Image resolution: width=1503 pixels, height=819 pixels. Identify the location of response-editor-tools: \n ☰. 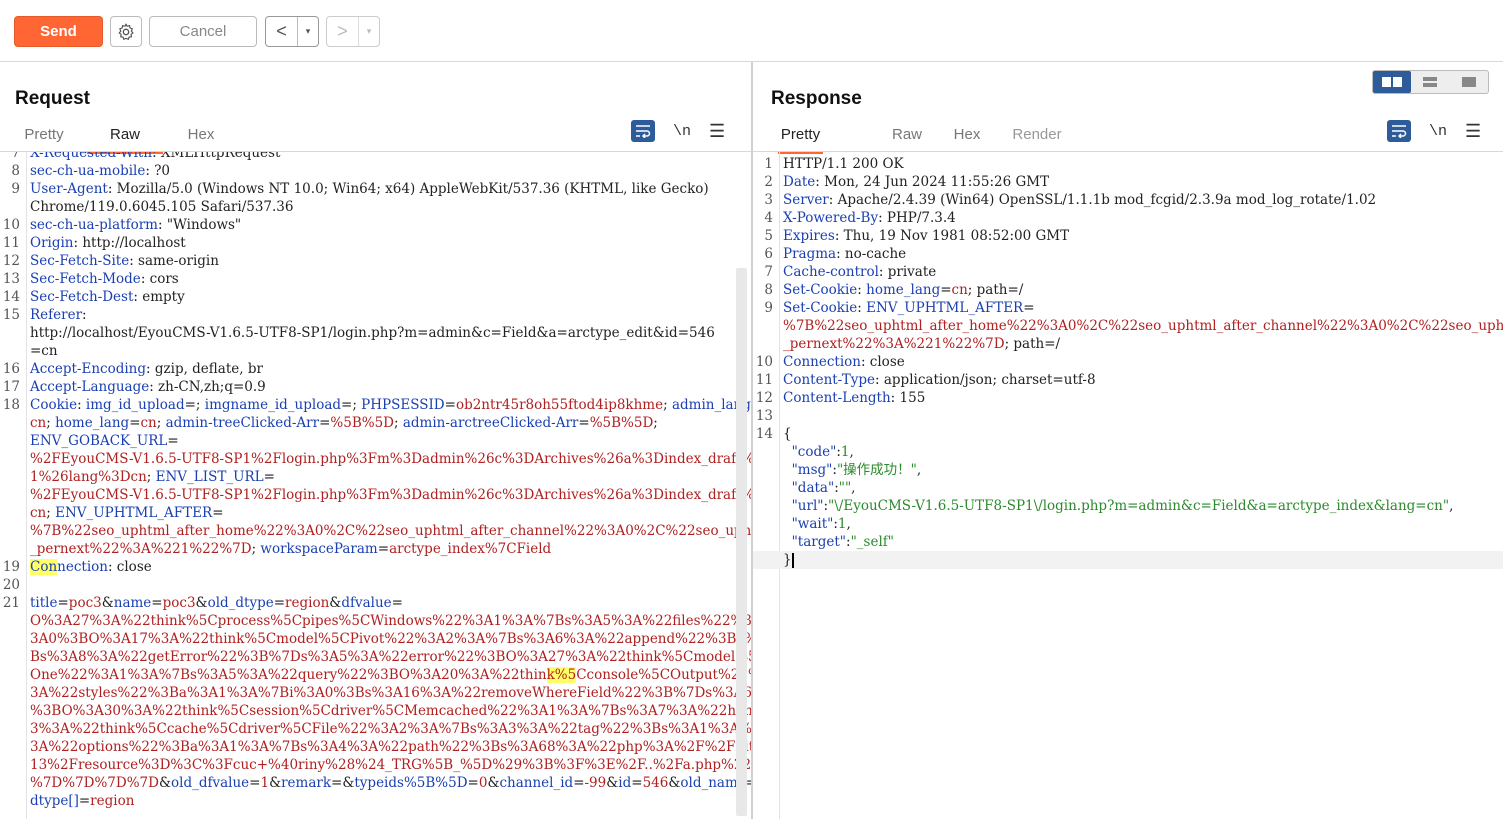
(1434, 131).